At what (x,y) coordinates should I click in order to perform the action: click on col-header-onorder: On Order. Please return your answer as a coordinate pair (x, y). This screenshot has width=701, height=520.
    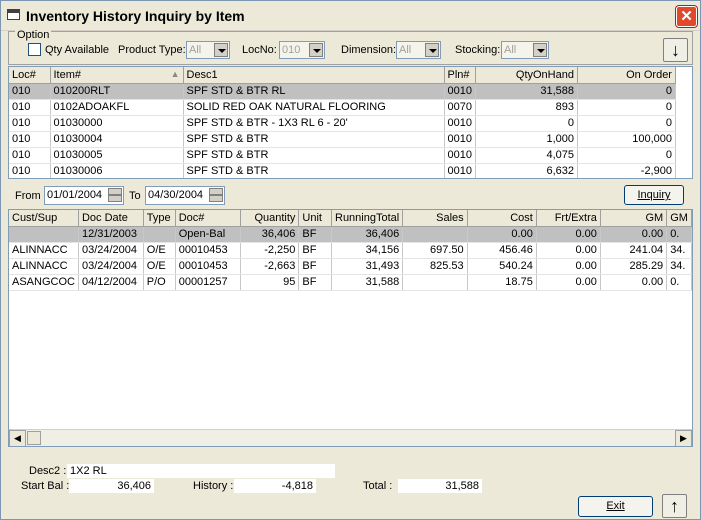
    Looking at the image, I should click on (626, 75).